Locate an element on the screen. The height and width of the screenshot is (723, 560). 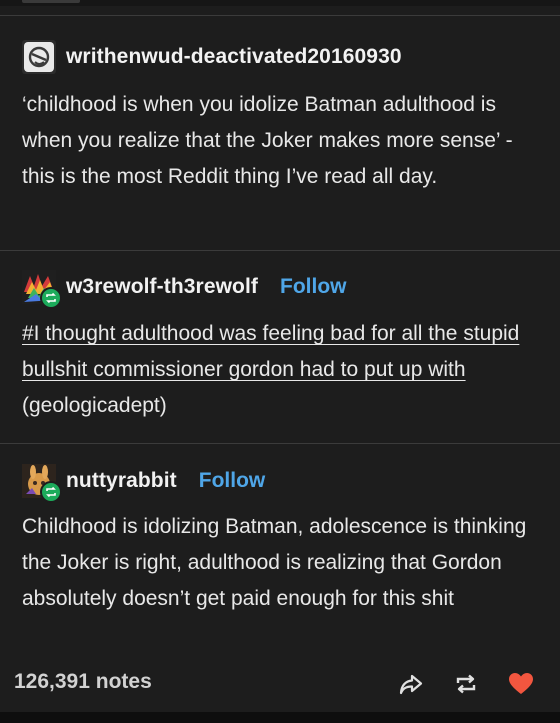
post-footer: 126,391 notes is located at coordinates (280, 683).